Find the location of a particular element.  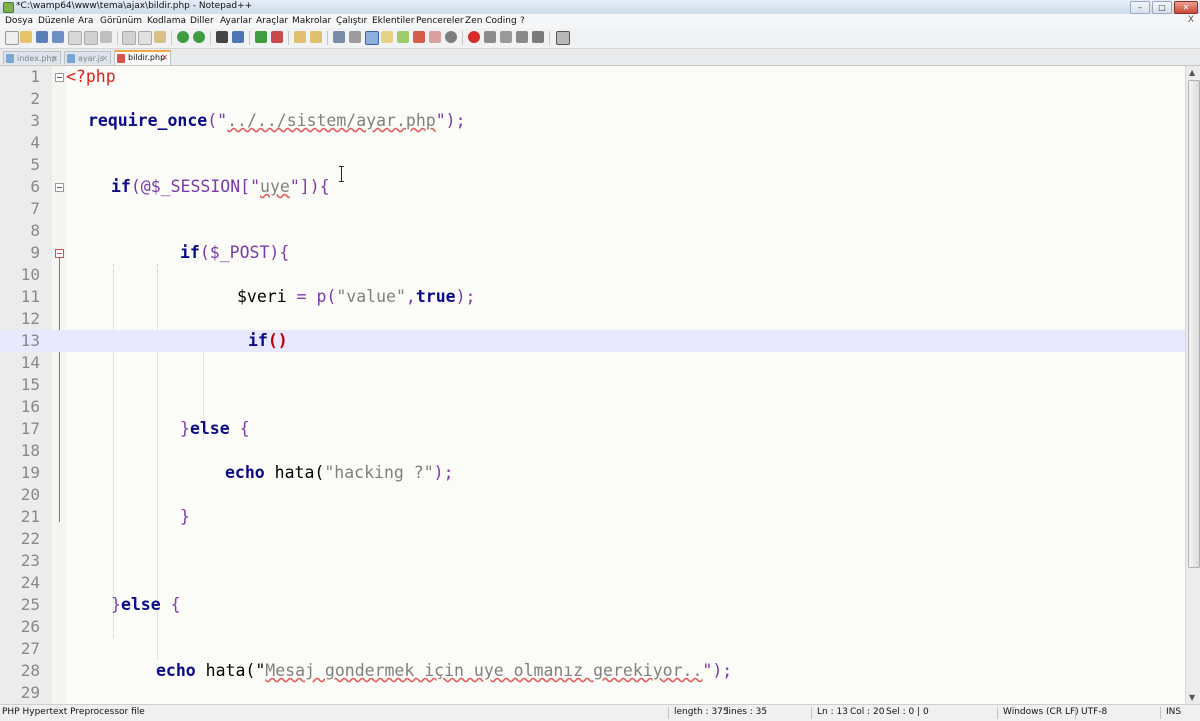

tab-index-php: index.php ✕ is located at coordinates (32, 57).